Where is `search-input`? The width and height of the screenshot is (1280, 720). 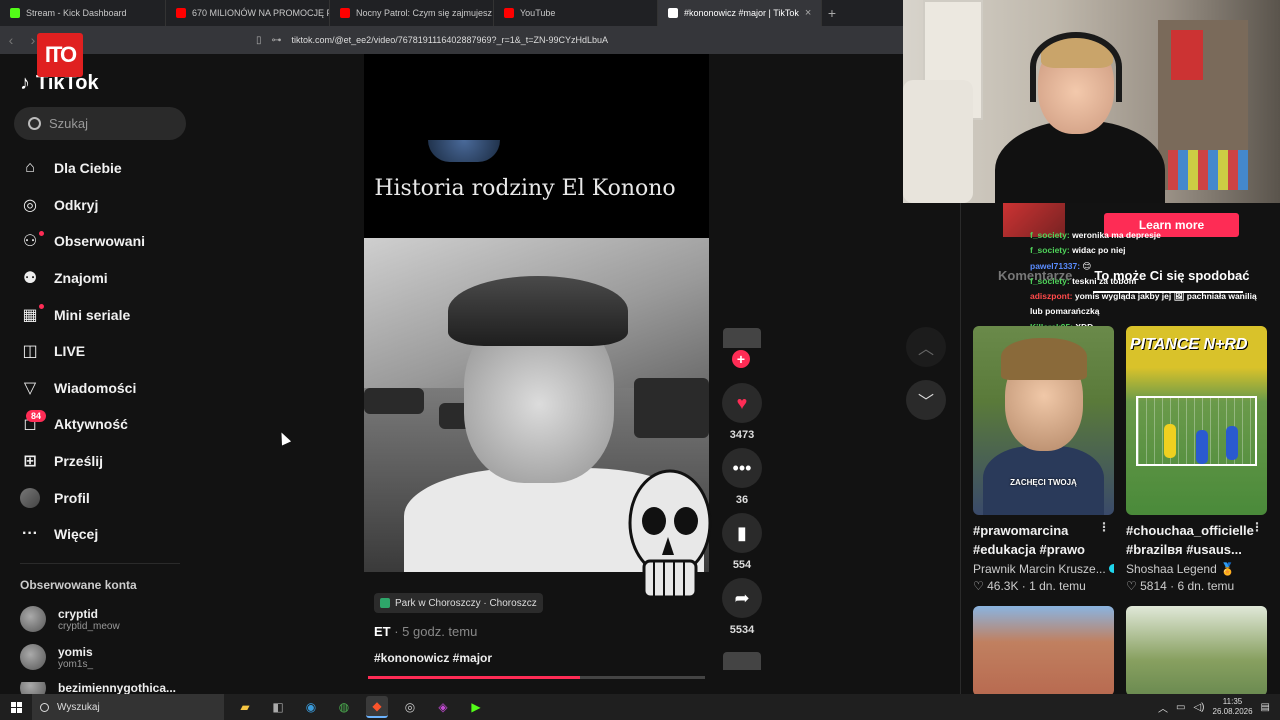 search-input is located at coordinates (109, 123).